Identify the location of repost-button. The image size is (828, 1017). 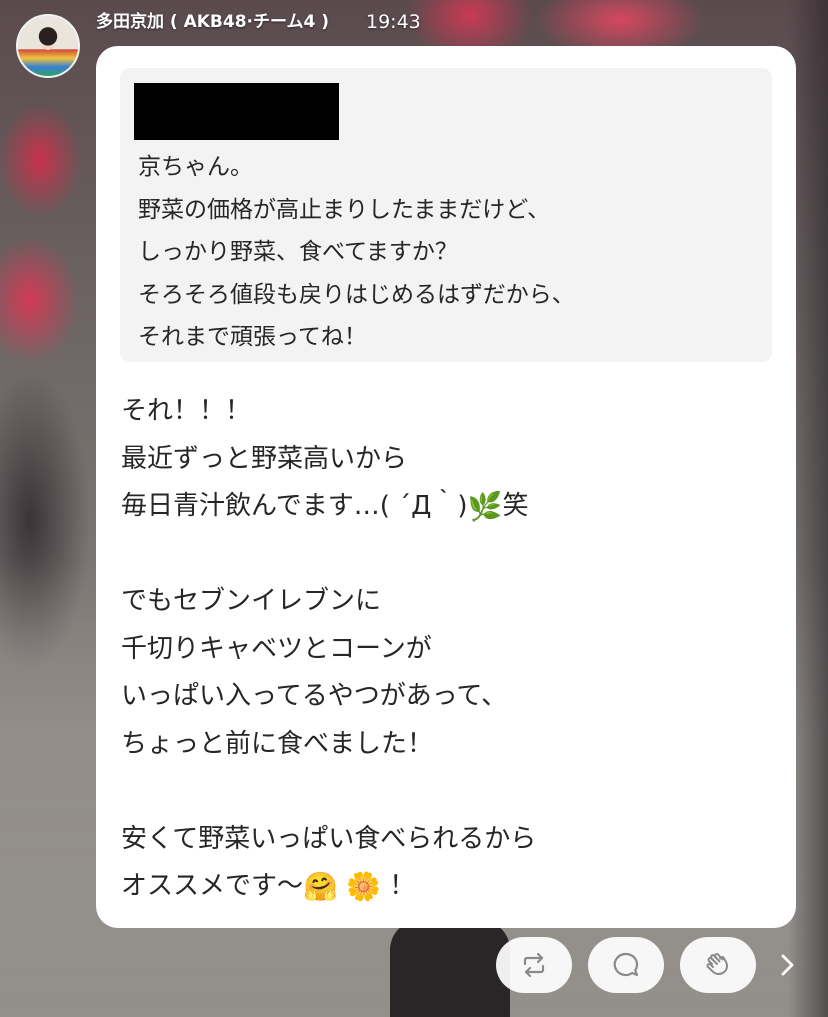
(534, 965).